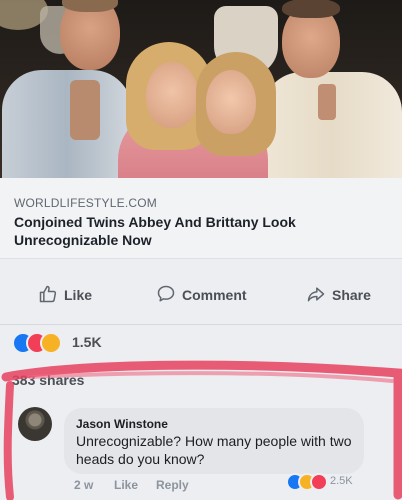 The width and height of the screenshot is (402, 500). I want to click on shares-count: 383 shares, so click(48, 380).